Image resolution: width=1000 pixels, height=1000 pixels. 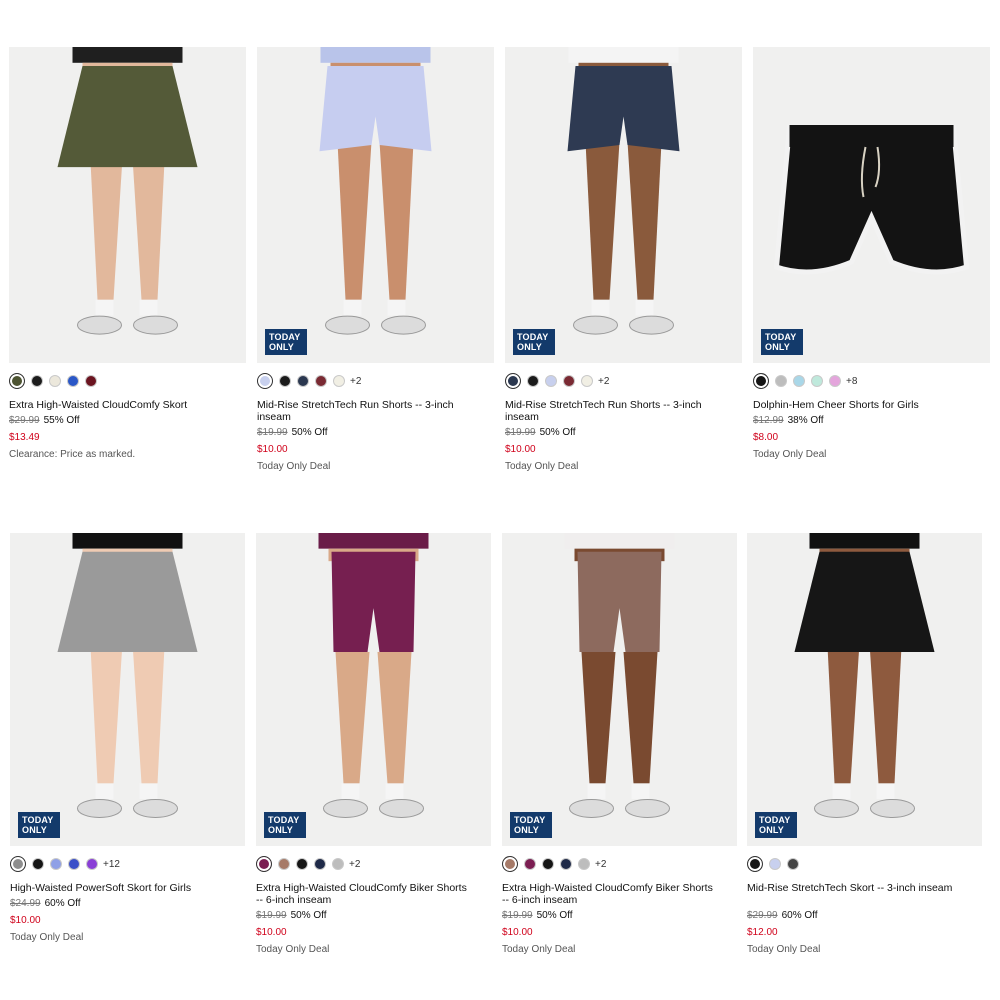 What do you see at coordinates (766, 437) in the screenshot?
I see `sale-price: $8.00` at bounding box center [766, 437].